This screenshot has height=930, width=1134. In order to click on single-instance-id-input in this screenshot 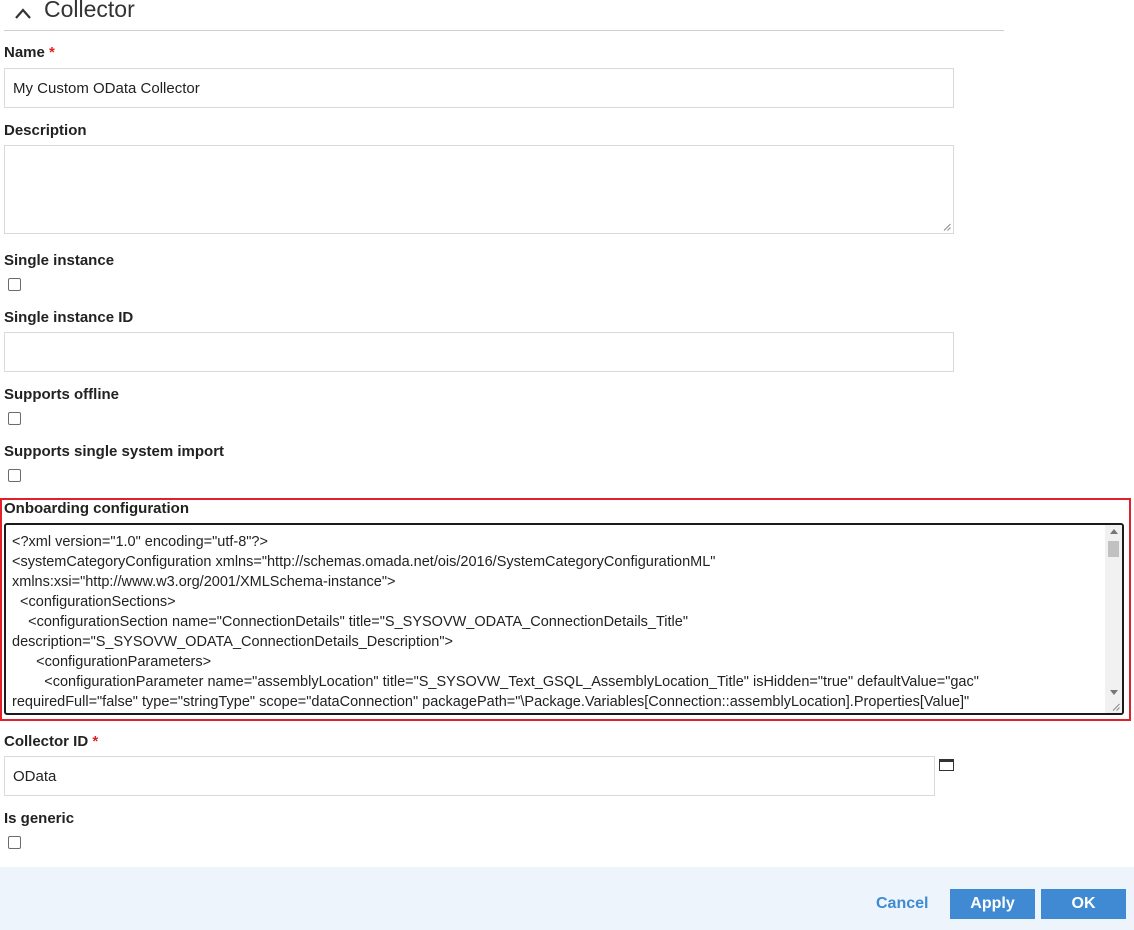, I will do `click(479, 352)`.